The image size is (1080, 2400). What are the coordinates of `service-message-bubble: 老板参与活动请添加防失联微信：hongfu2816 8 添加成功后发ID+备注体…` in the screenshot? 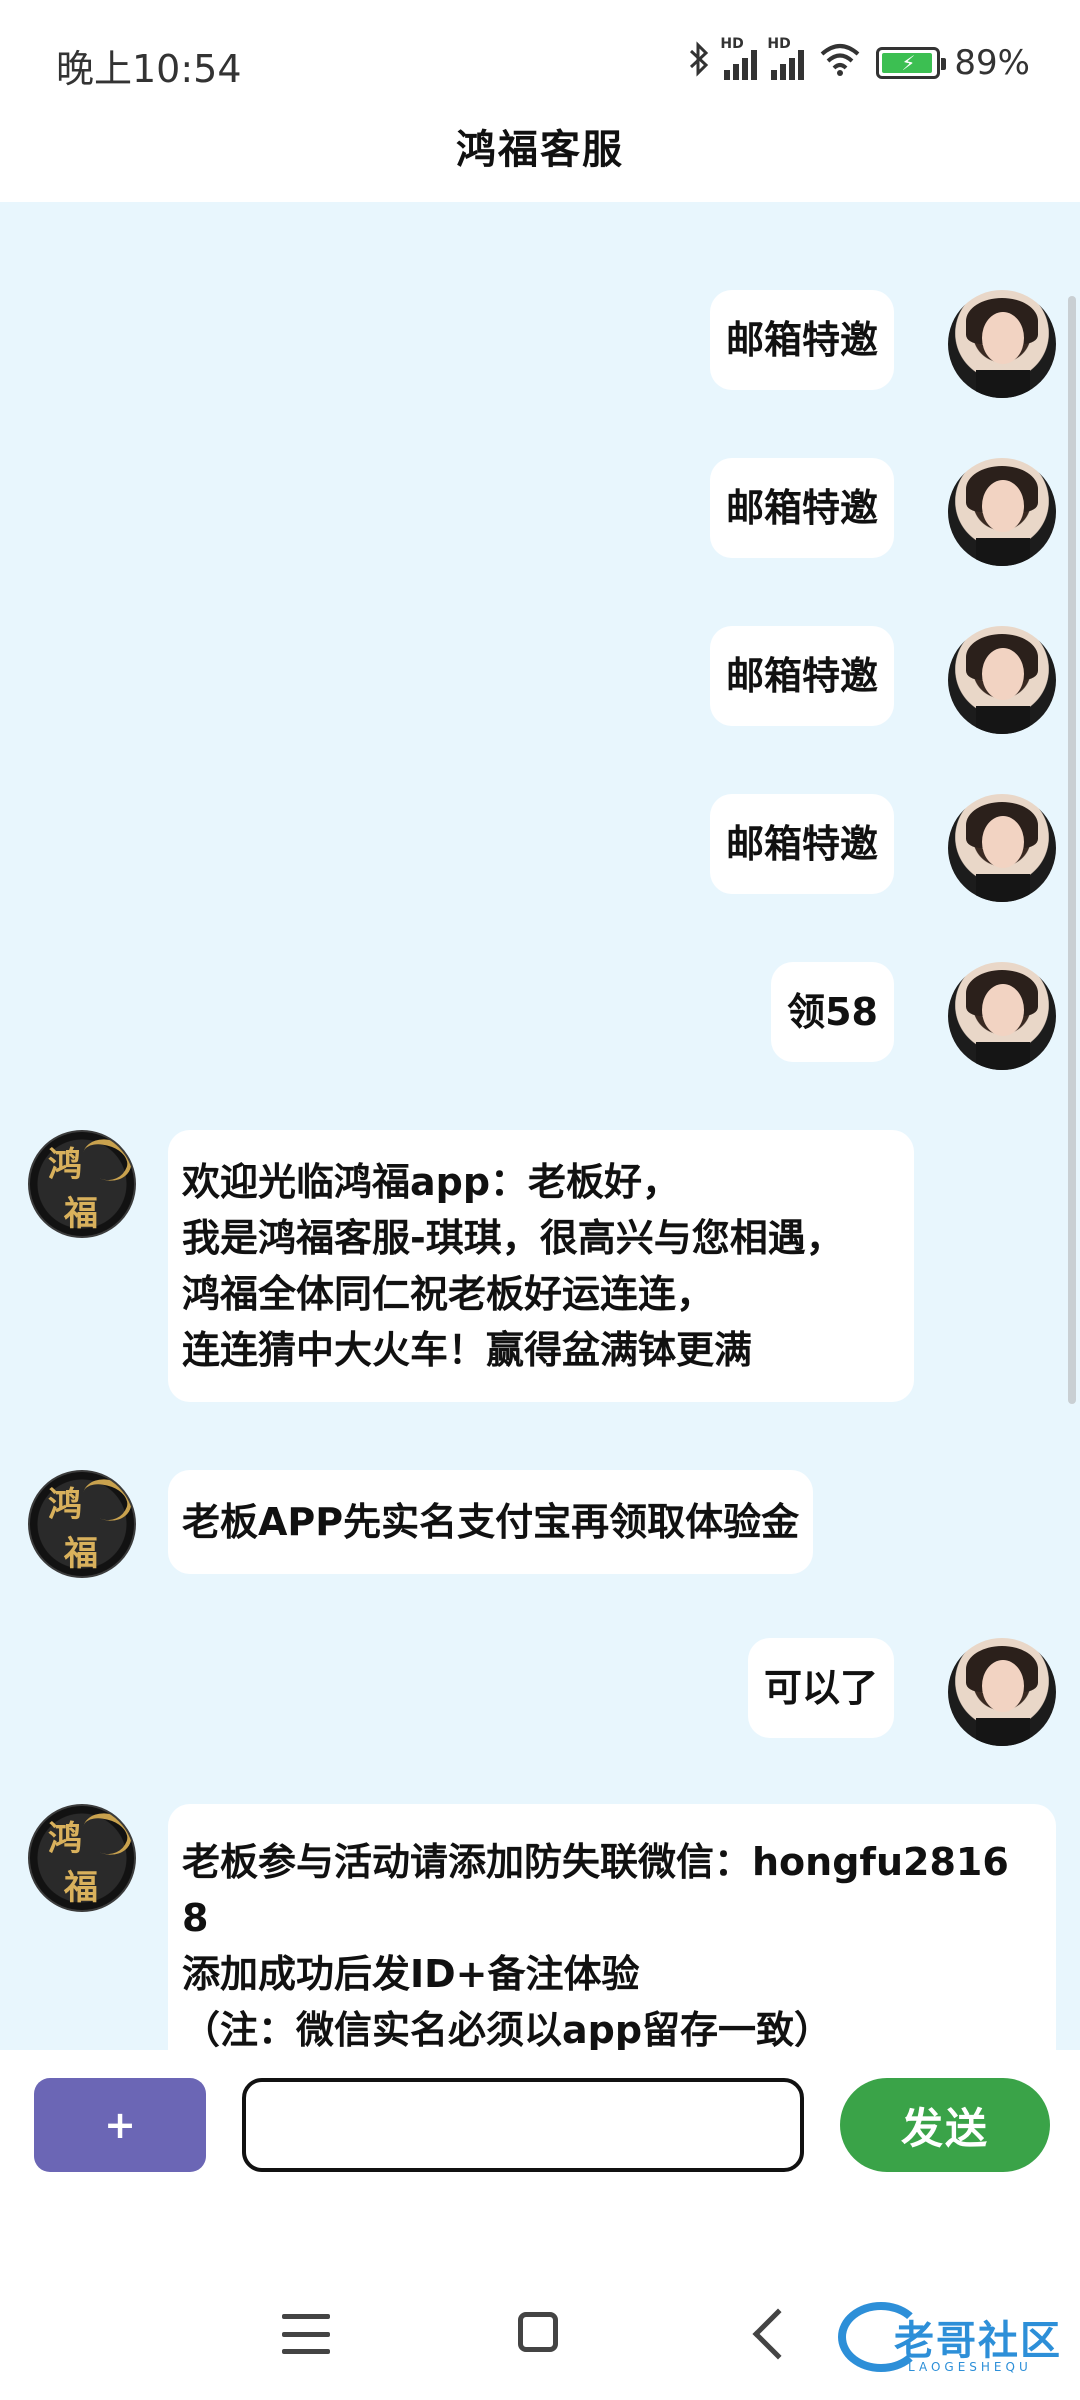 It's located at (612, 1927).